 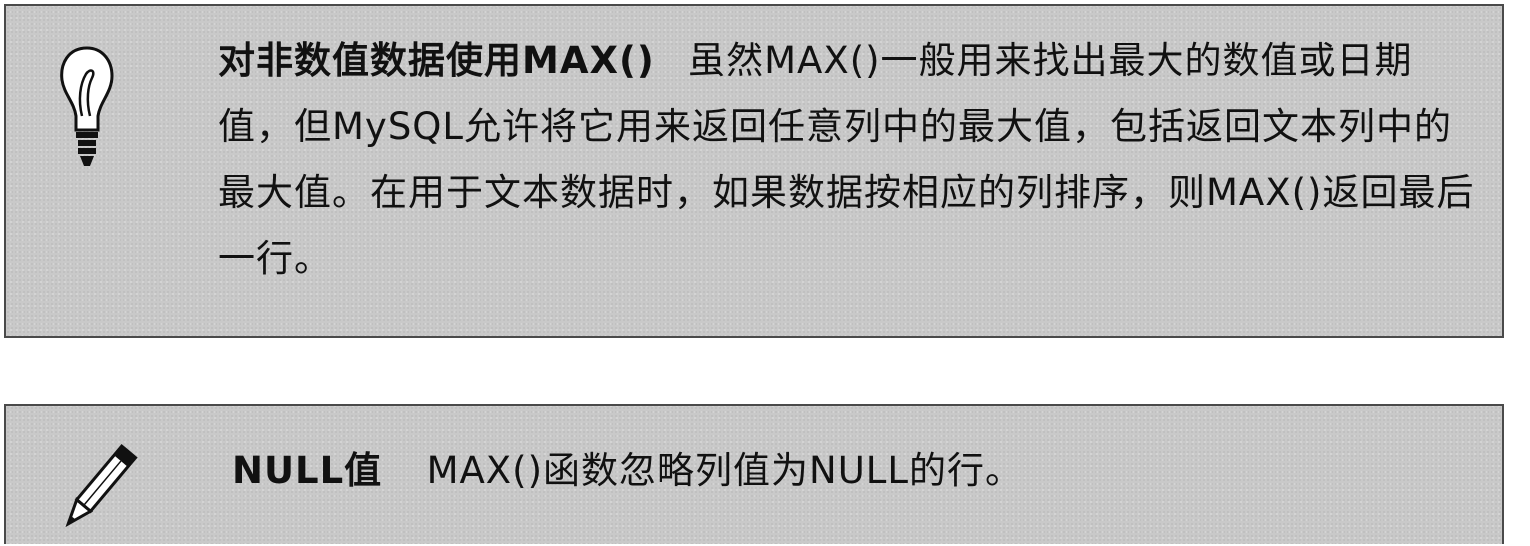 What do you see at coordinates (307, 470) in the screenshot?
I see `note-title: NULL值` at bounding box center [307, 470].